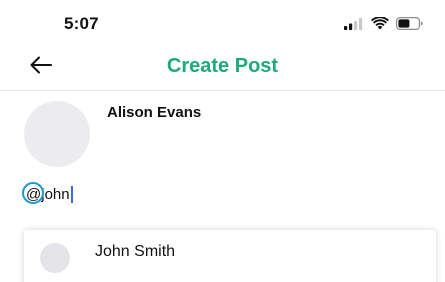 This screenshot has height=282, width=445. I want to click on battery-icon, so click(409, 23).